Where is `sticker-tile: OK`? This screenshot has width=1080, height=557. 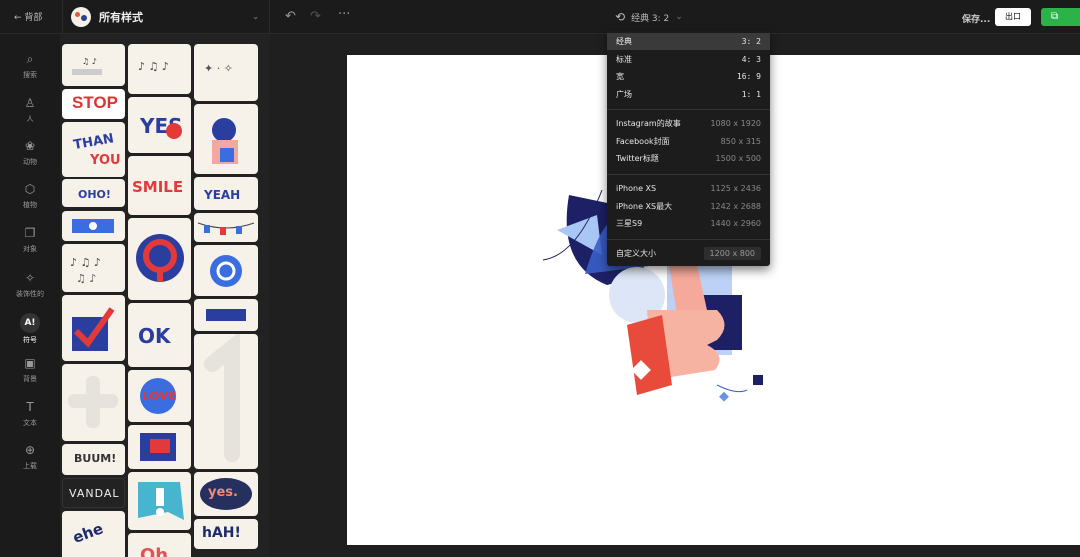
sticker-tile: OK is located at coordinates (159, 335).